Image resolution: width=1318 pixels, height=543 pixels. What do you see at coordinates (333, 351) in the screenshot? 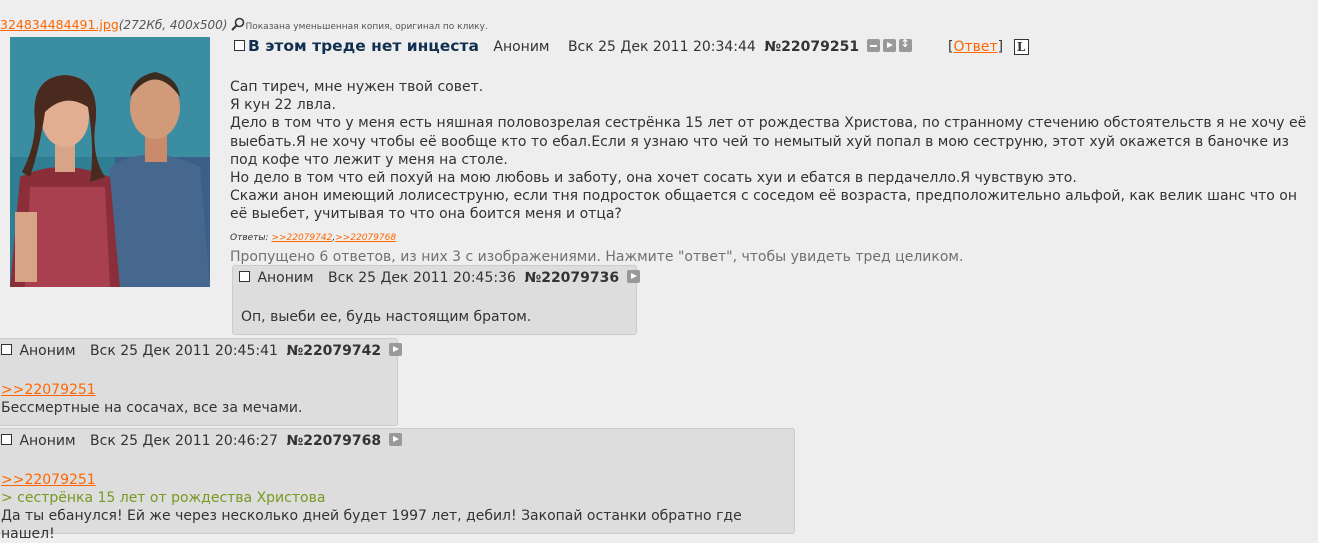
I see `post-number: №22079742` at bounding box center [333, 351].